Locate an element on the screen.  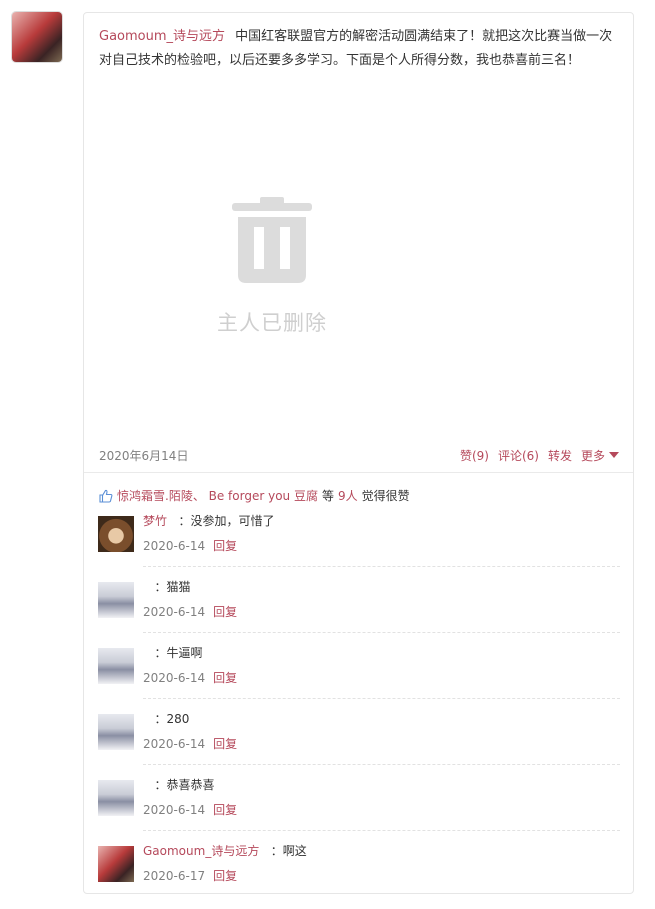
comment-item: ：牛逼啊 2020-6-14 回复 is located at coordinates (359, 678).